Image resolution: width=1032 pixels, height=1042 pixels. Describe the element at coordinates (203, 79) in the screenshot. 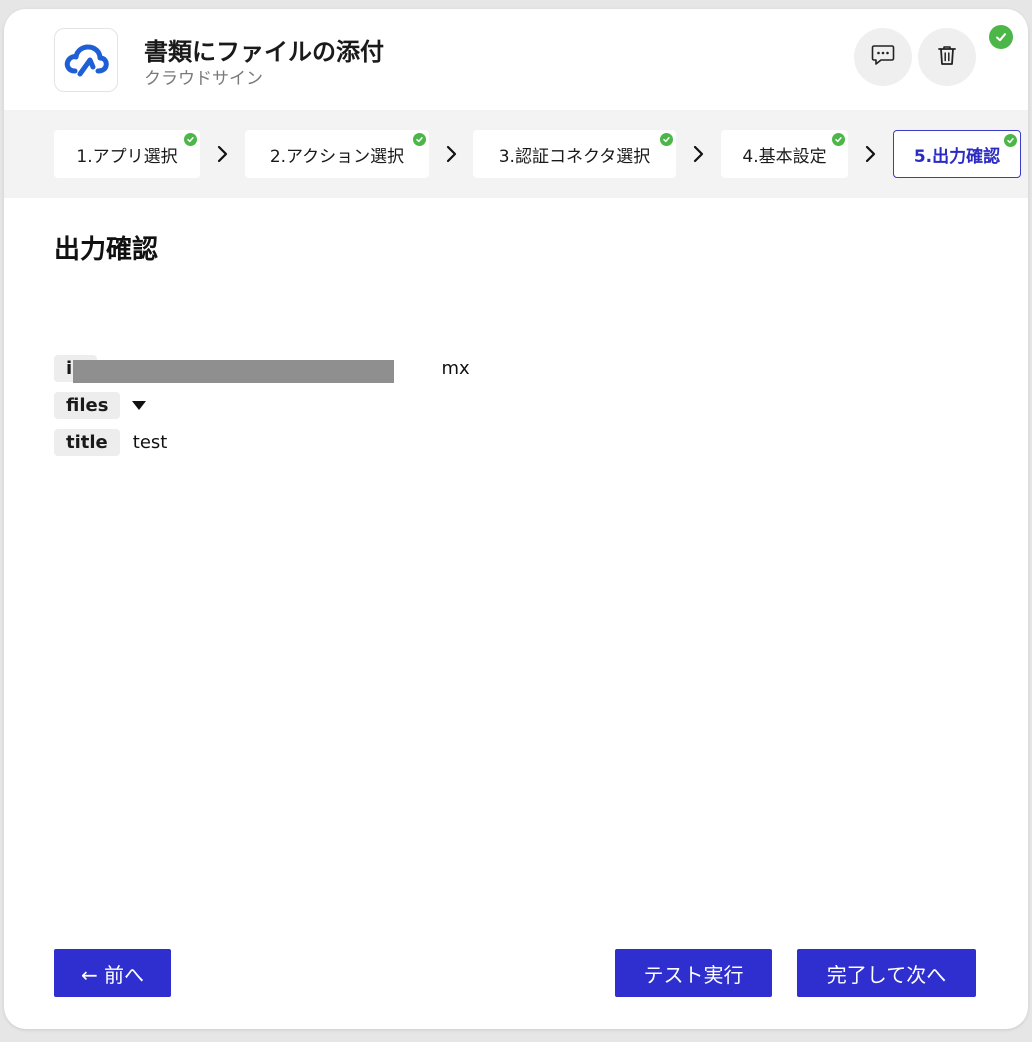

I see `app-name: クラウドサイン` at that location.